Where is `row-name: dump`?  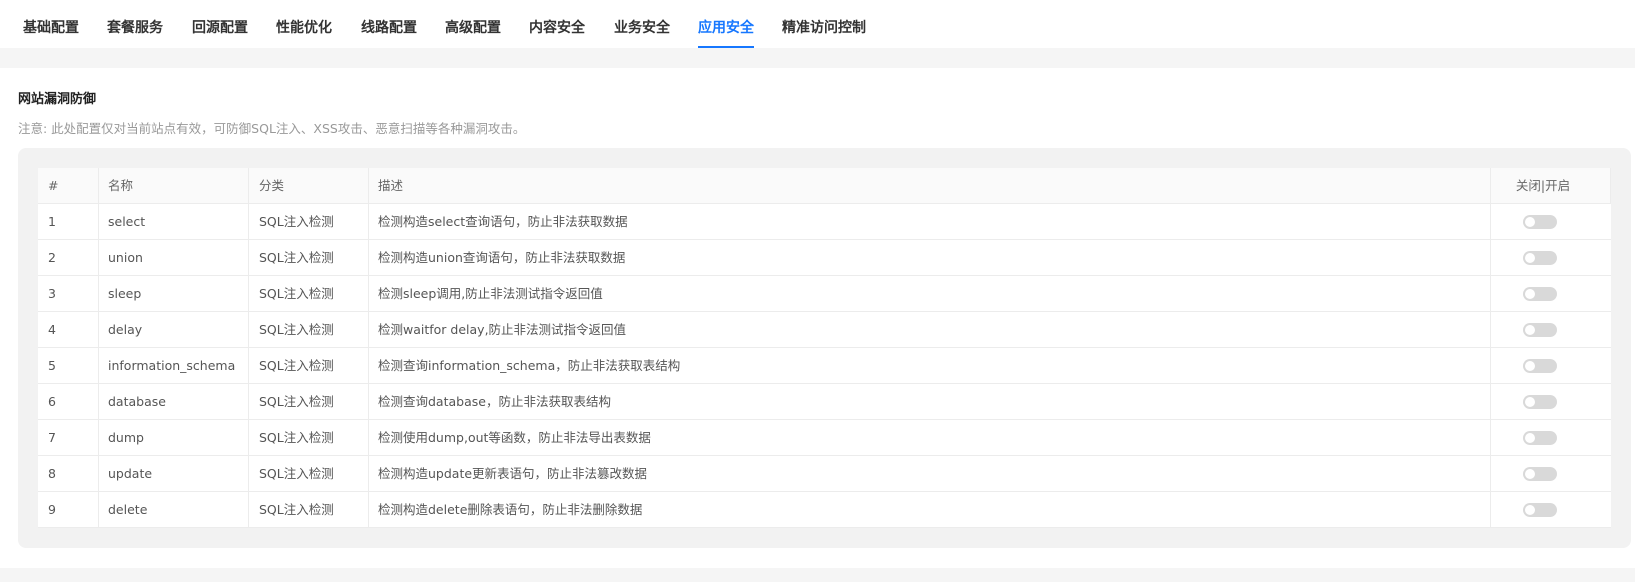
row-name: dump is located at coordinates (126, 437).